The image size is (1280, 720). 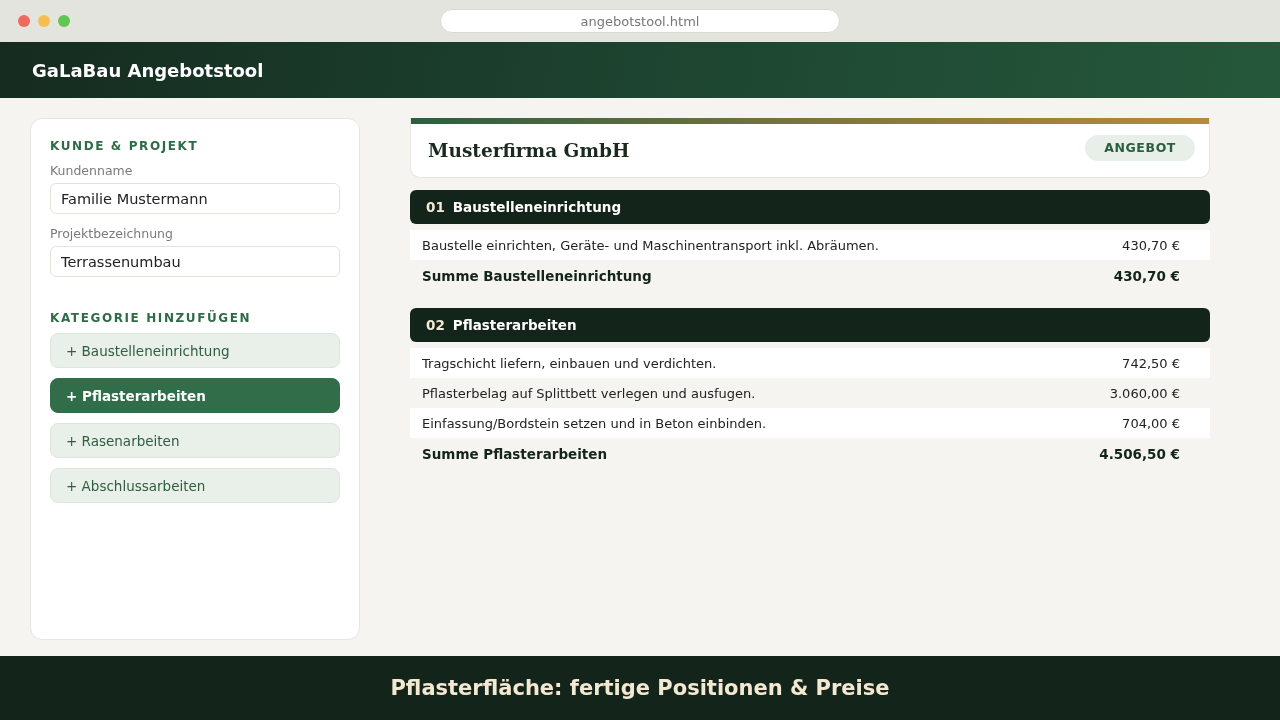 What do you see at coordinates (1140, 147) in the screenshot?
I see `offer-badge: ANGEBOT` at bounding box center [1140, 147].